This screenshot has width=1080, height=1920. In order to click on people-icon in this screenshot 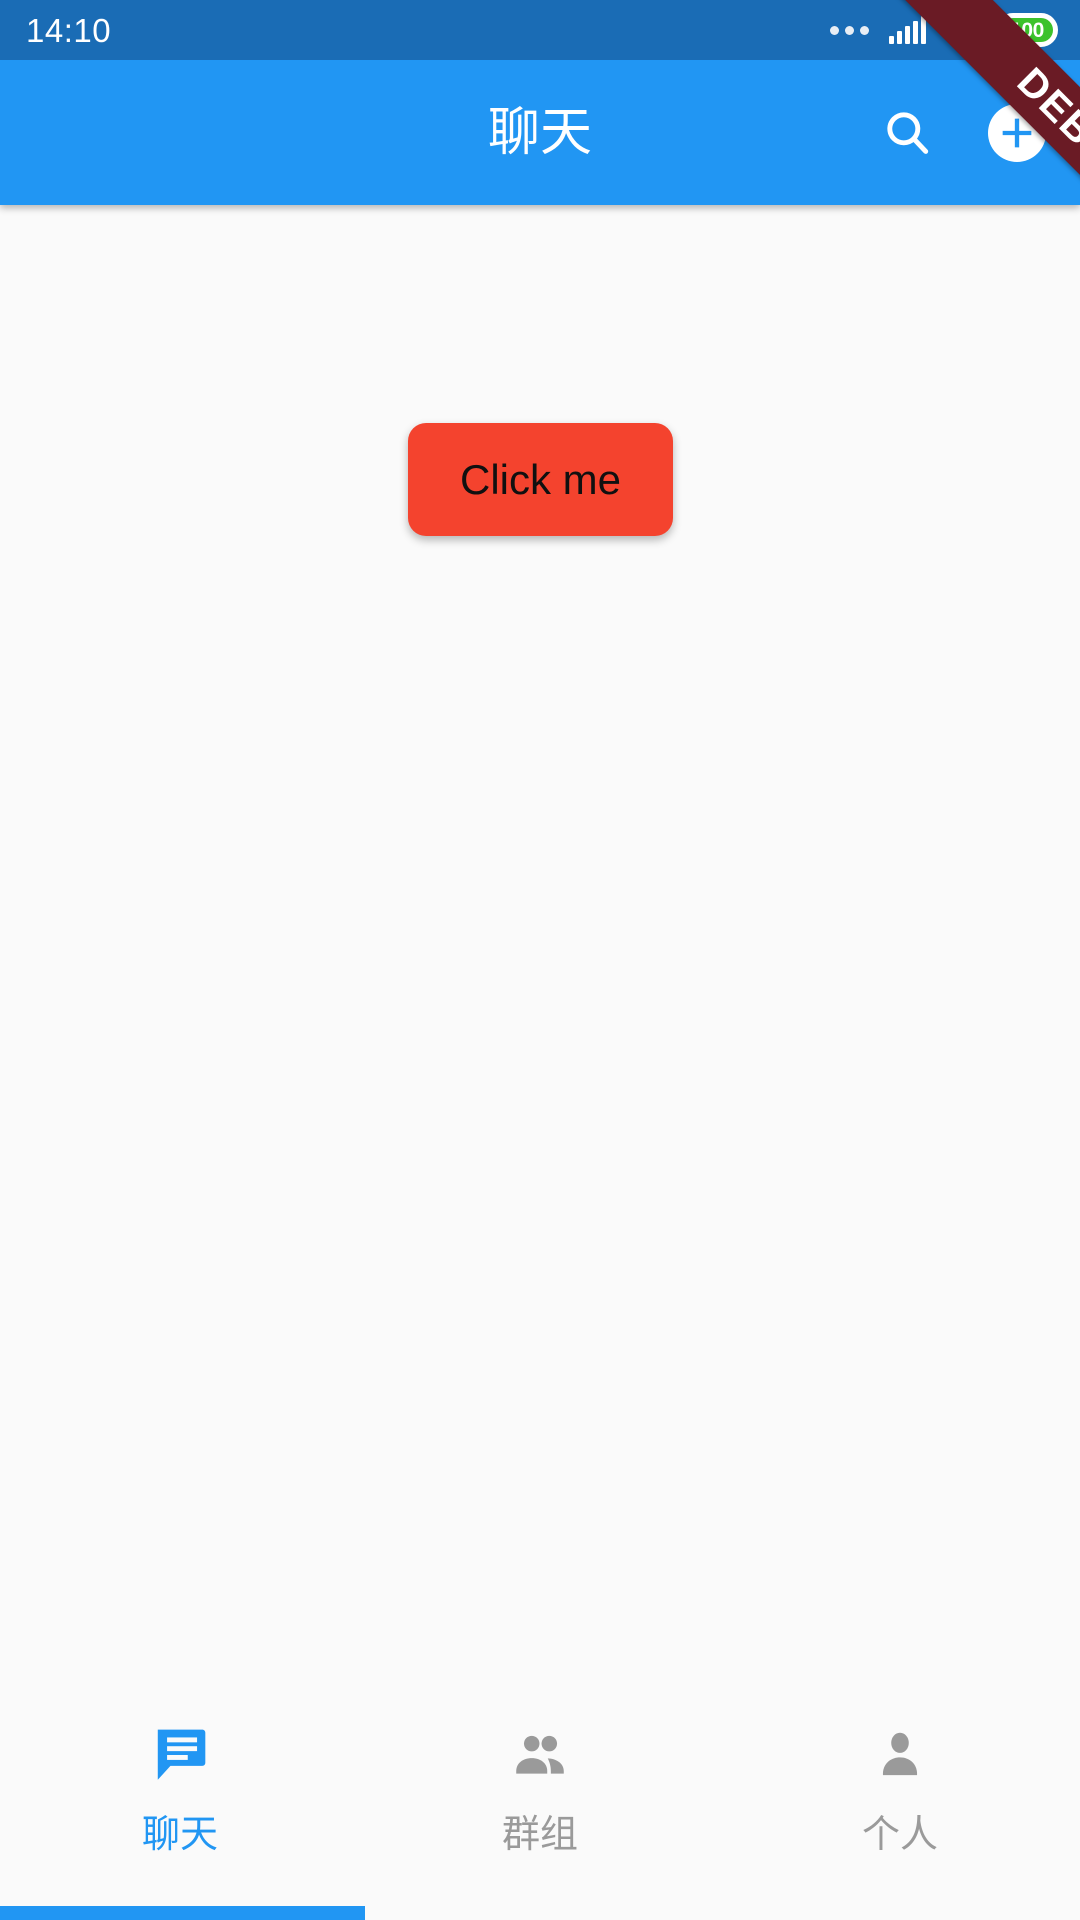, I will do `click(540, 1755)`.